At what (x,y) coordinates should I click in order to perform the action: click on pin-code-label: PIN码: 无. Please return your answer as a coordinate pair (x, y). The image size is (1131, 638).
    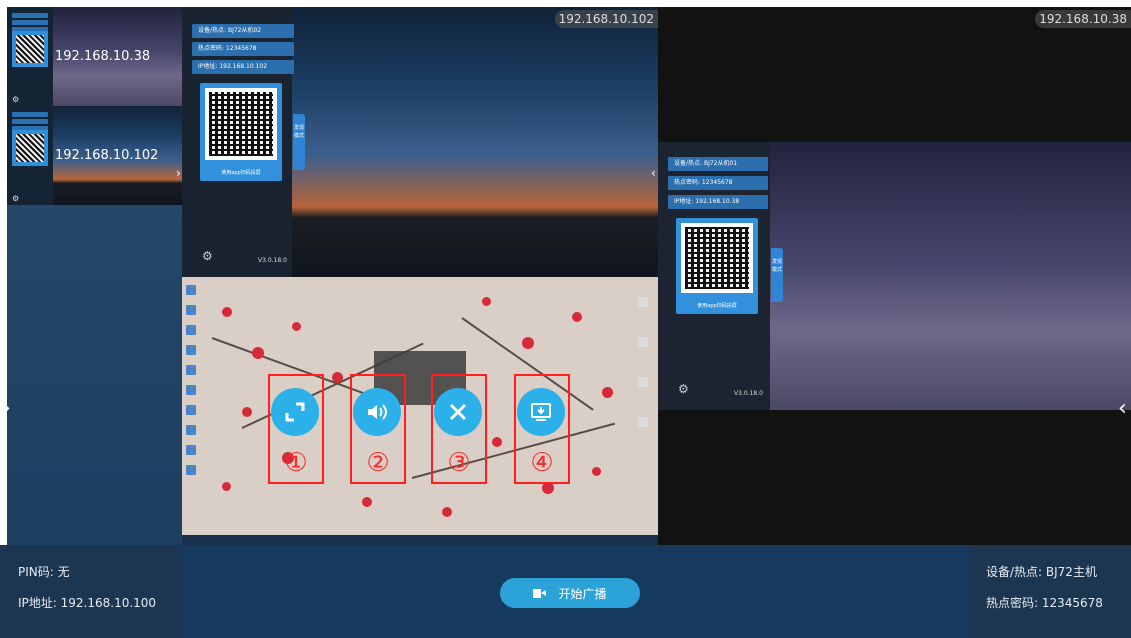
    Looking at the image, I should click on (44, 572).